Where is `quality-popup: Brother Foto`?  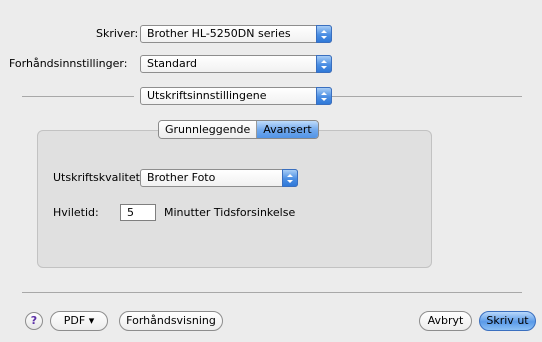 quality-popup: Brother Foto is located at coordinates (219, 178).